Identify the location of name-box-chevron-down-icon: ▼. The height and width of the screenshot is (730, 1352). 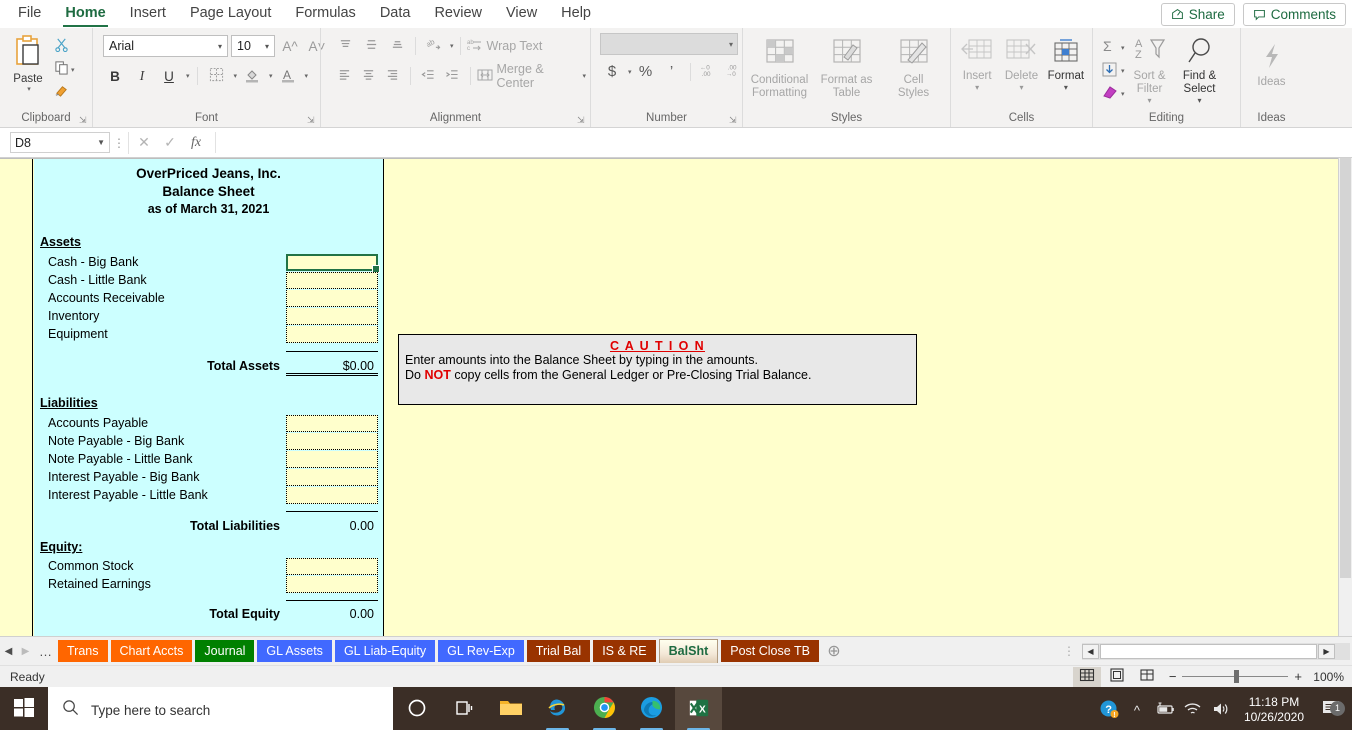
(101, 142).